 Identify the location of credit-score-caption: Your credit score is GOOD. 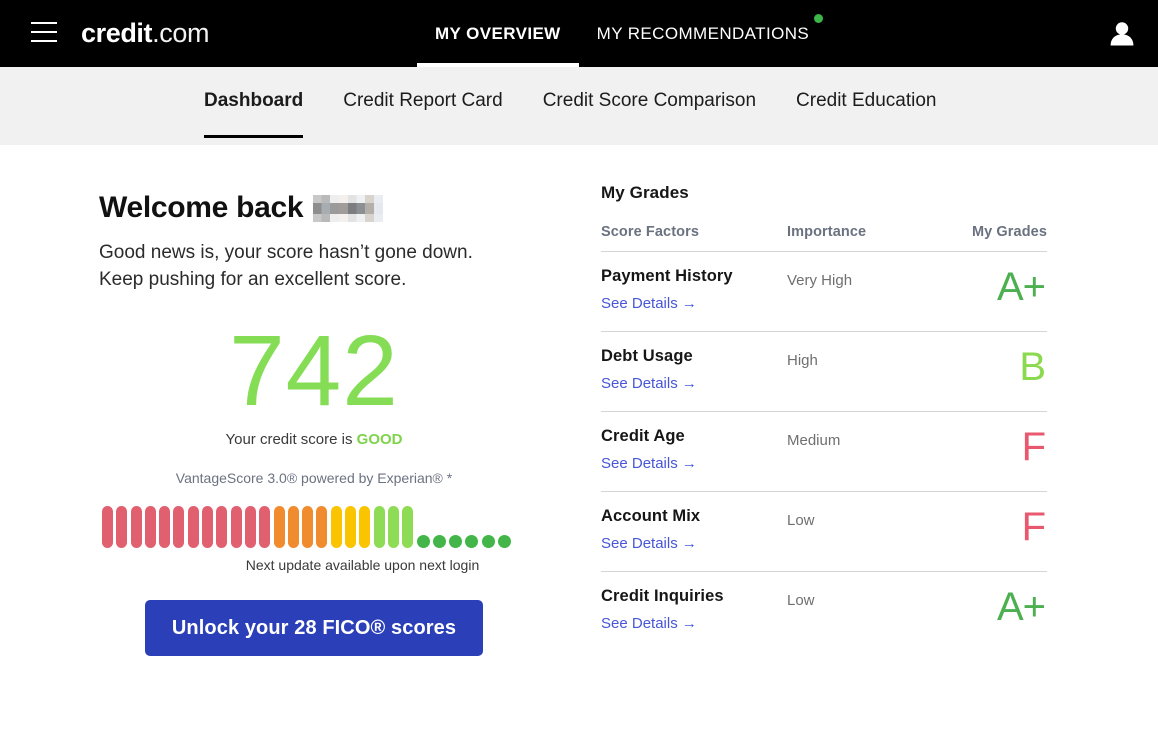
(314, 439).